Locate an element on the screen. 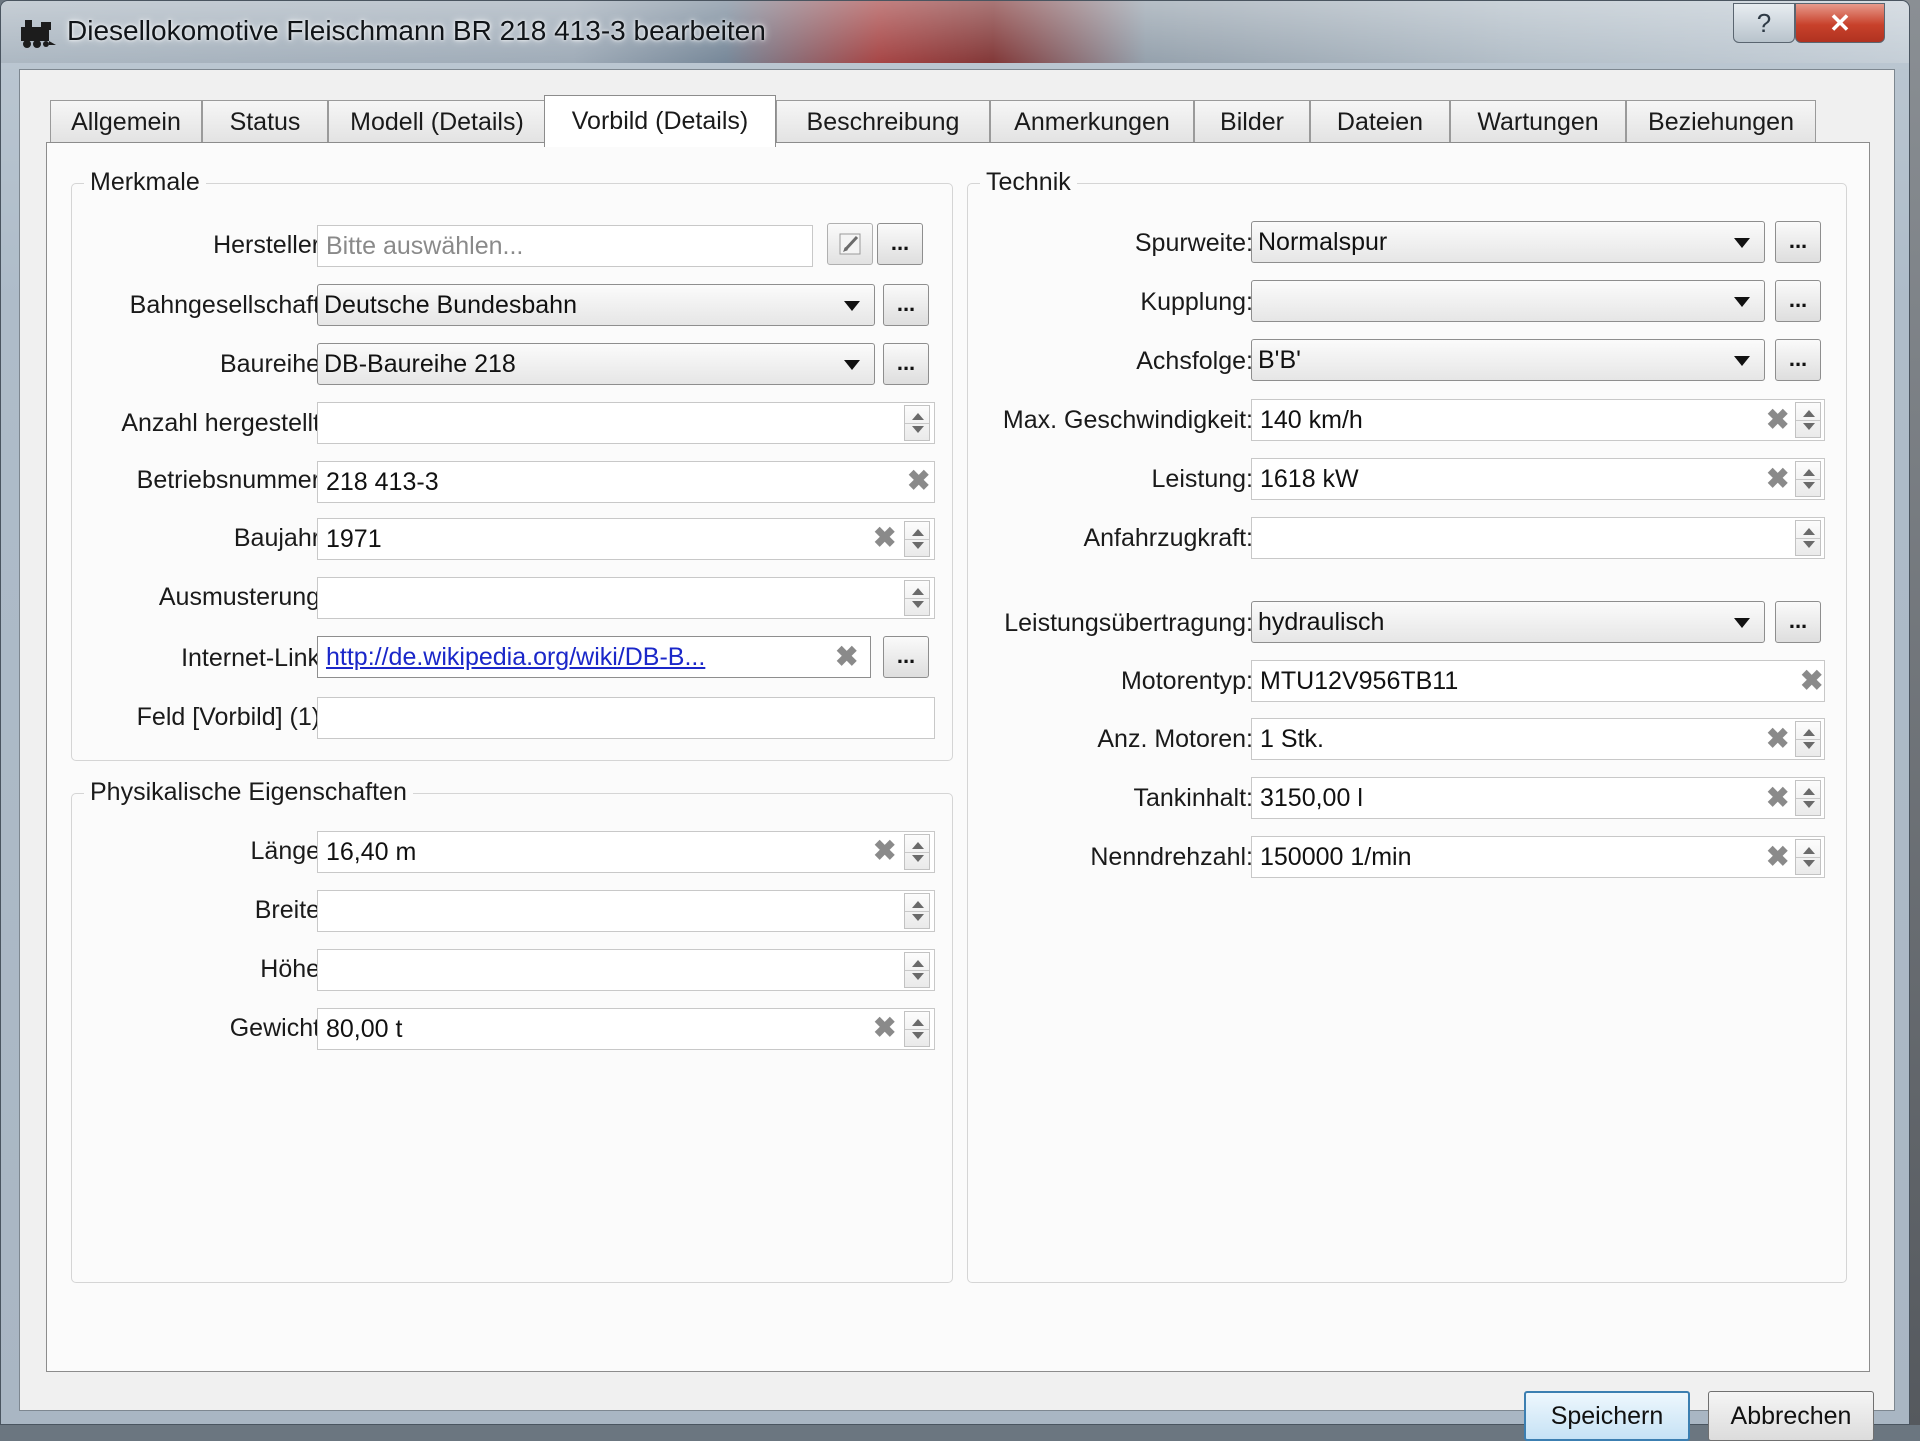 Image resolution: width=1920 pixels, height=1441 pixels. locomotive-icon is located at coordinates (38, 34).